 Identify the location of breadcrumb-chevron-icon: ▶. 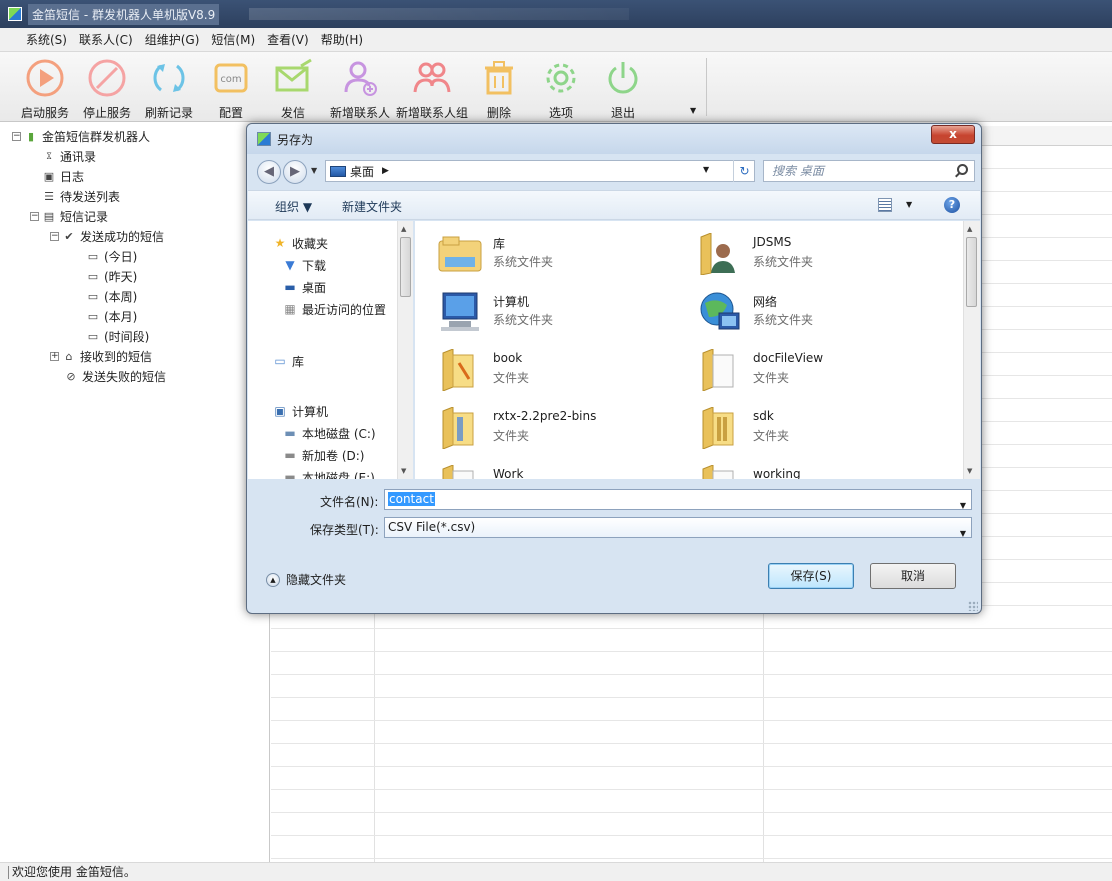
(385, 171).